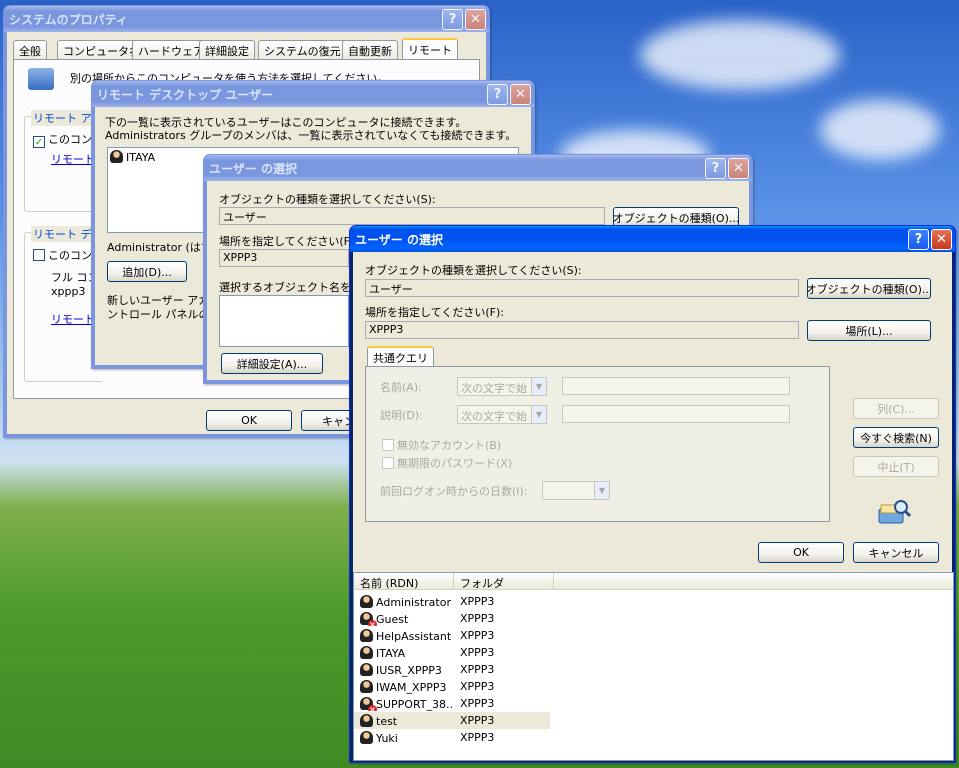 The width and height of the screenshot is (959, 768). I want to click on row-name: HelpAssistant, so click(404, 635).